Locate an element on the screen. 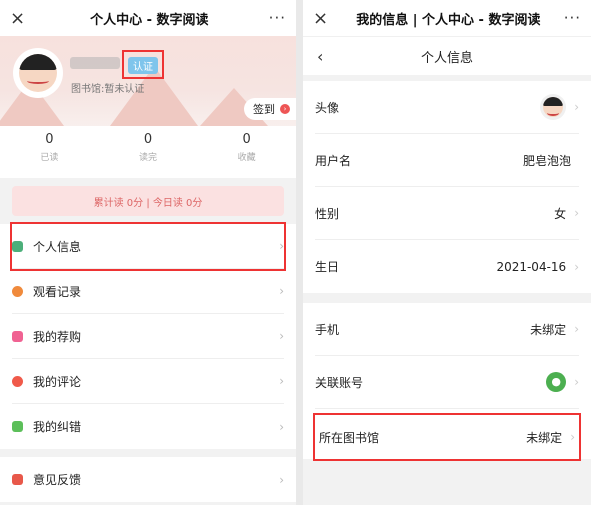 Image resolution: width=591 pixels, height=505 pixels. row-value: 2021-04-16 is located at coordinates (531, 266).